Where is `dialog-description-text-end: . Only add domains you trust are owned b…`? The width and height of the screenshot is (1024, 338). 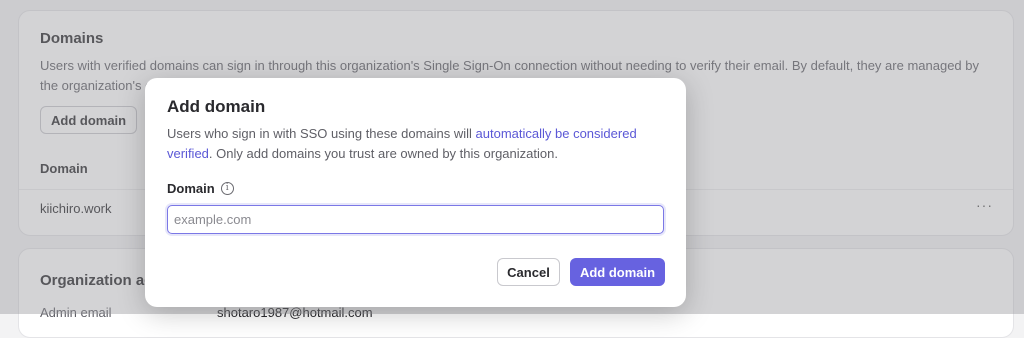
dialog-description-text-end: . Only add domains you trust are owned b… is located at coordinates (383, 153).